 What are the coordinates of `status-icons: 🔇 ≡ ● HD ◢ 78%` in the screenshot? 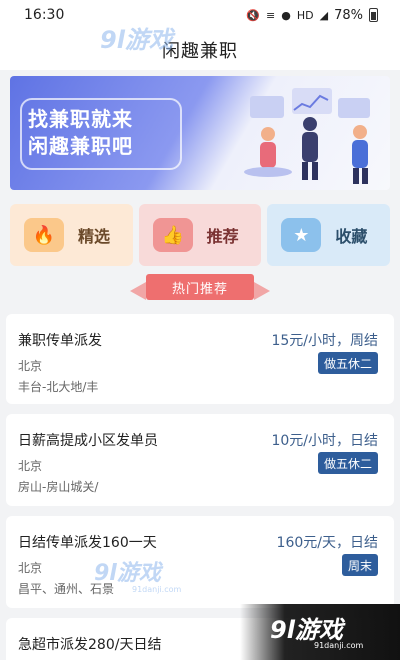 It's located at (312, 15).